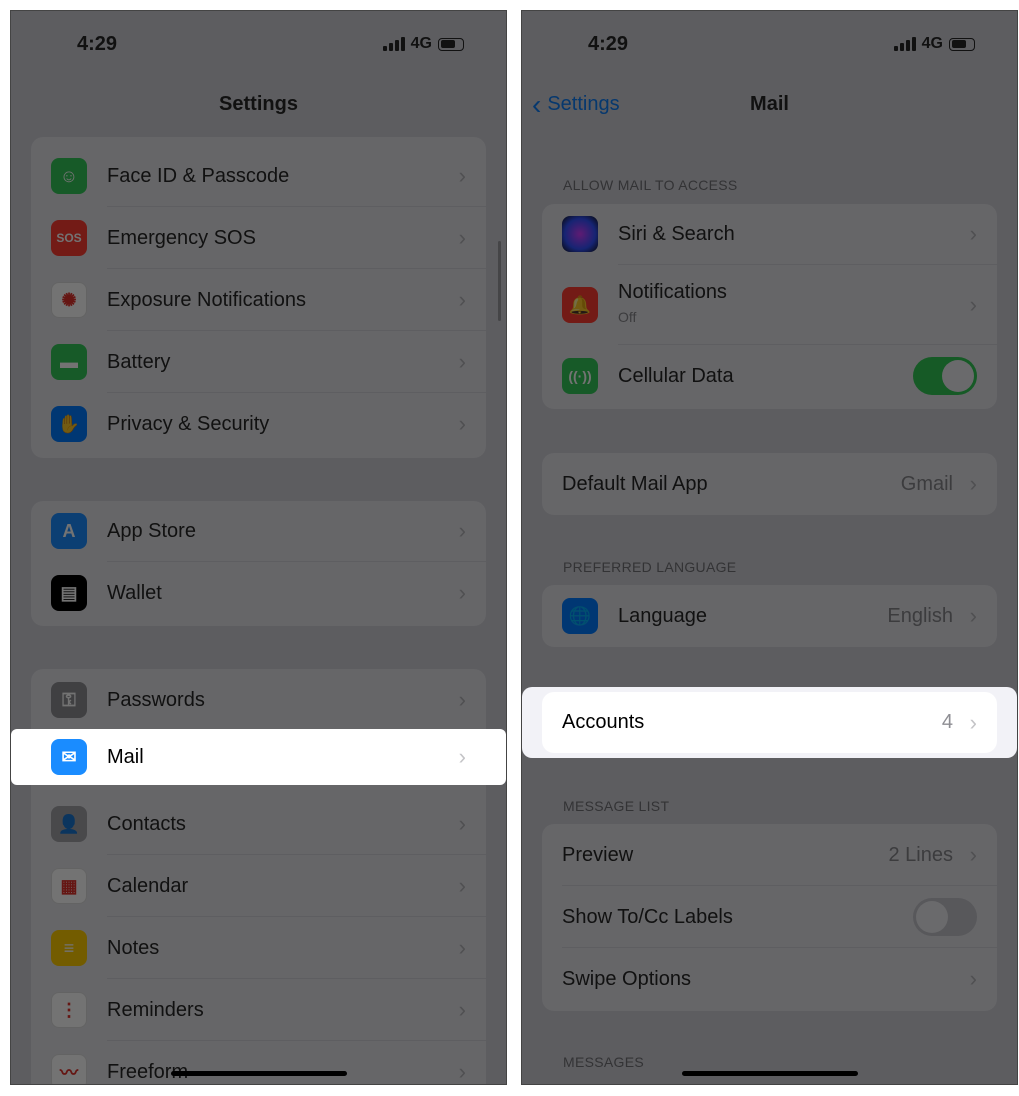  What do you see at coordinates (69, 300) in the screenshot?
I see `exposure-icon: ✺` at bounding box center [69, 300].